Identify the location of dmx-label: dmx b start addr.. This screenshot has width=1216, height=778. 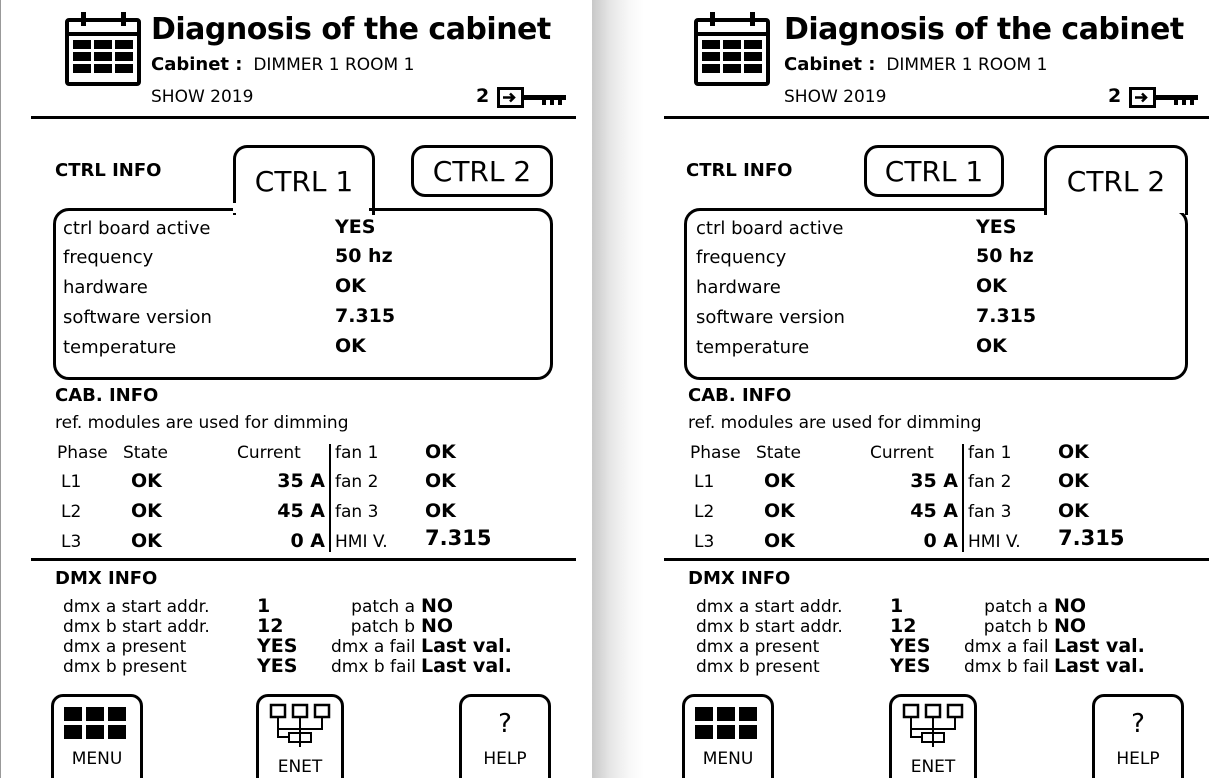
(136, 627).